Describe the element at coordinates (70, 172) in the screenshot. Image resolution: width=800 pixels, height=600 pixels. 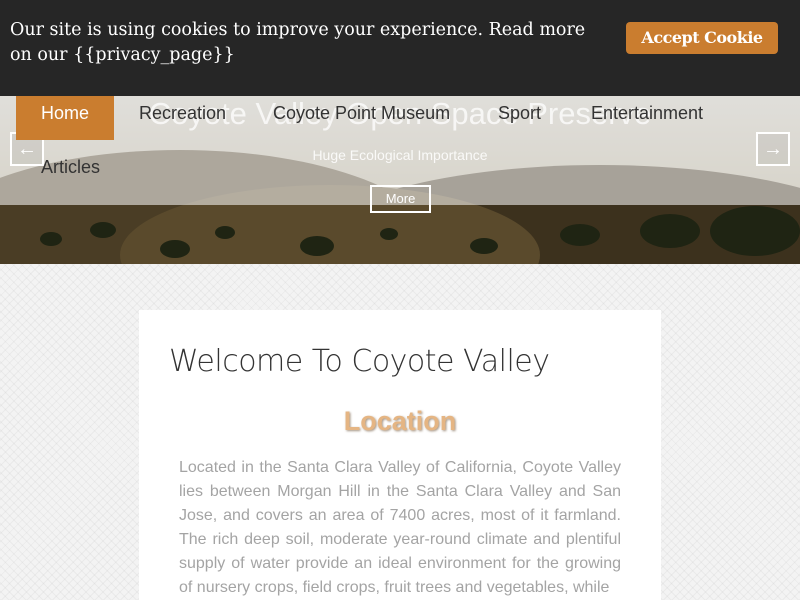
I see `nav-item-articles: Articles` at that location.